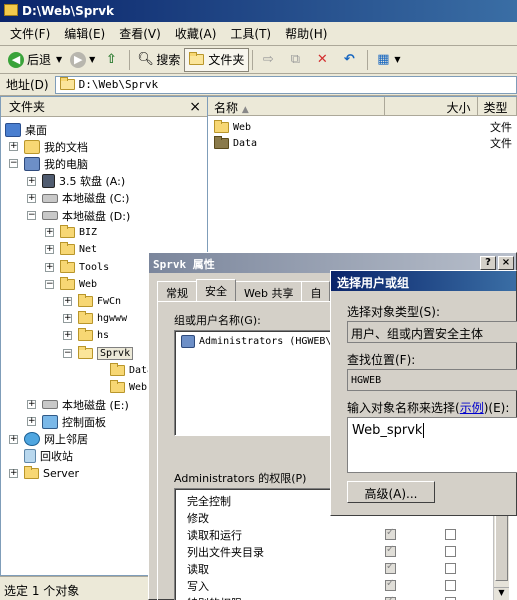 This screenshot has width=517, height=600. What do you see at coordinates (48, 181) in the screenshot?
I see `floppy-drive-icon` at bounding box center [48, 181].